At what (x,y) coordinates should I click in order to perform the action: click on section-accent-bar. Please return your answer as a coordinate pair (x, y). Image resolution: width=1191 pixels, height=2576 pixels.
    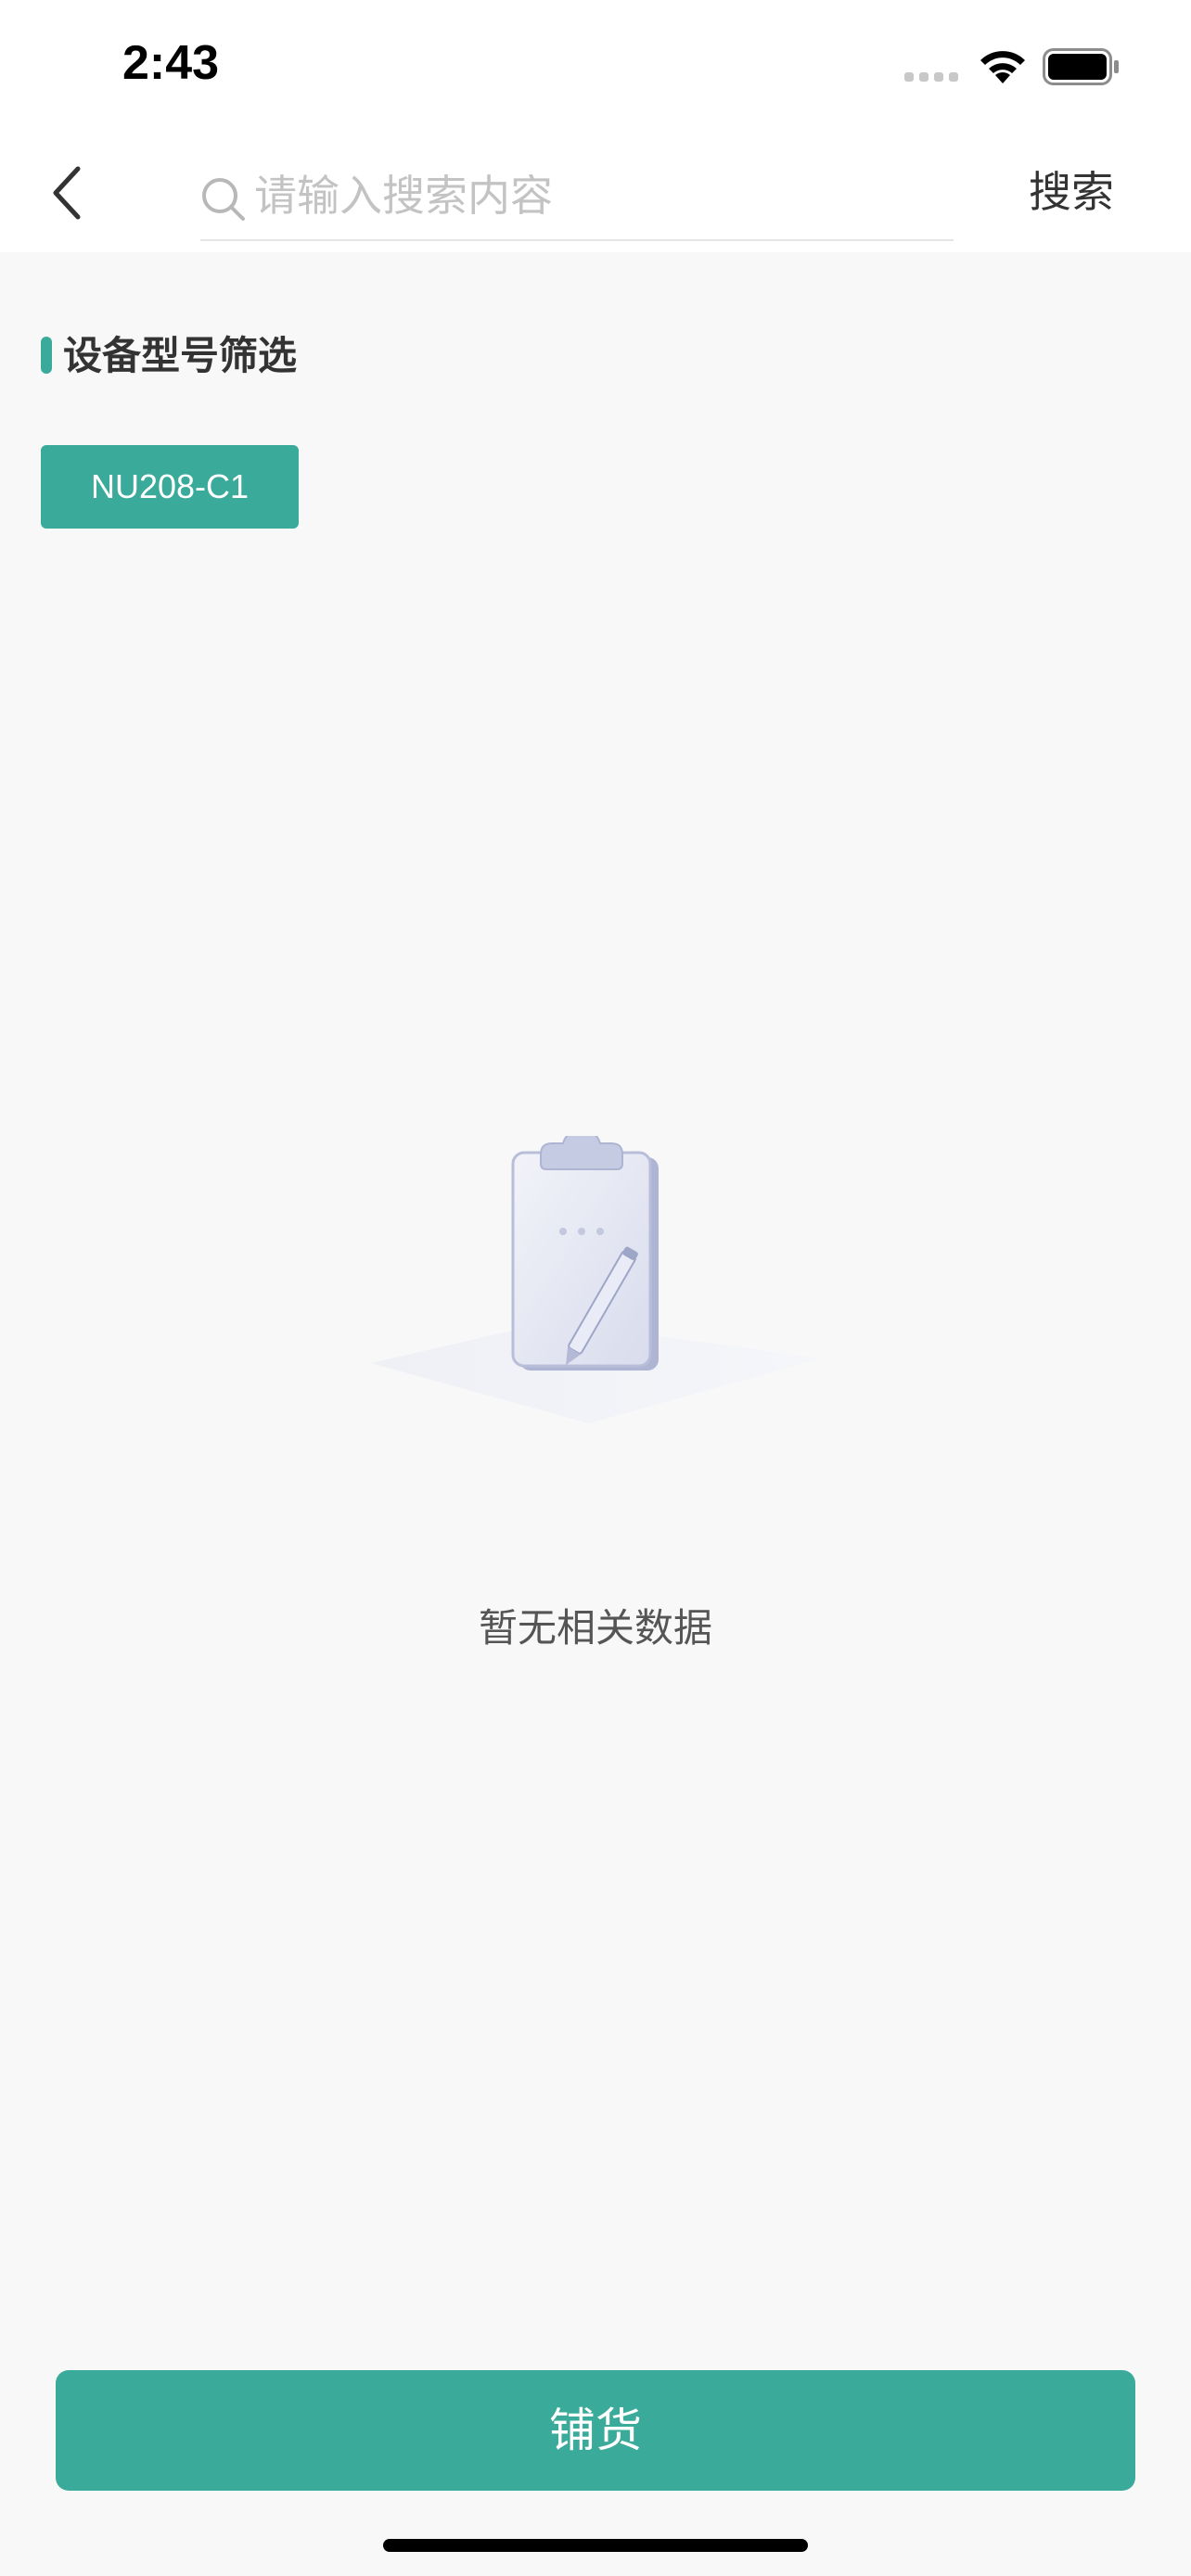
    Looking at the image, I should click on (46, 355).